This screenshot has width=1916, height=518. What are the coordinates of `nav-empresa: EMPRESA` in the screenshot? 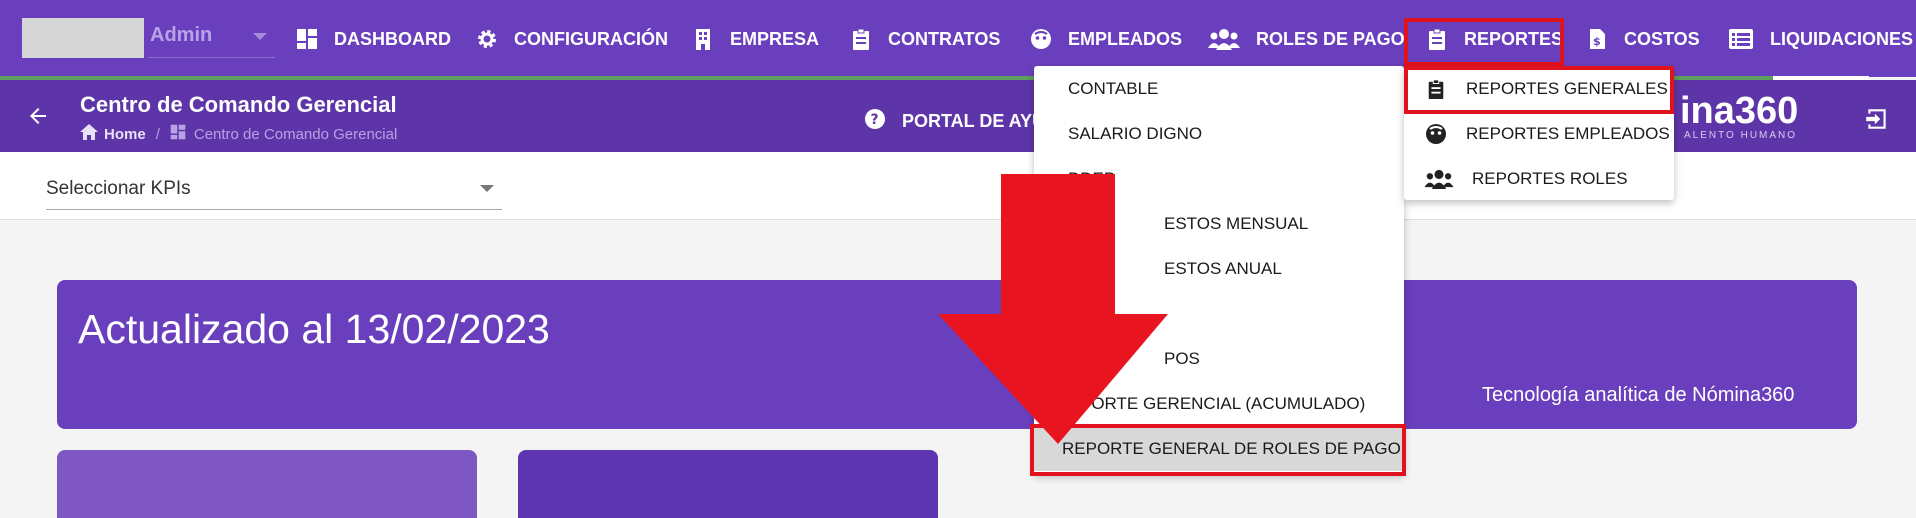 It's located at (755, 39).